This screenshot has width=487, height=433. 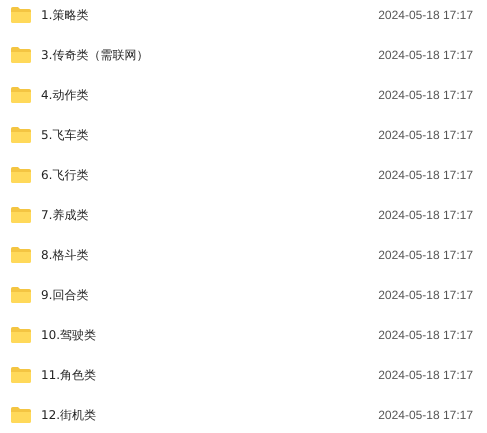 I want to click on folder-name: 1.策略类, so click(x=64, y=15).